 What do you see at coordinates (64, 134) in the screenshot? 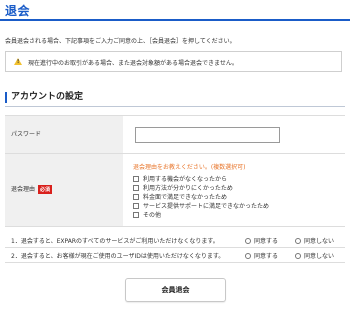
I see `password-label-cell: パスワード` at bounding box center [64, 134].